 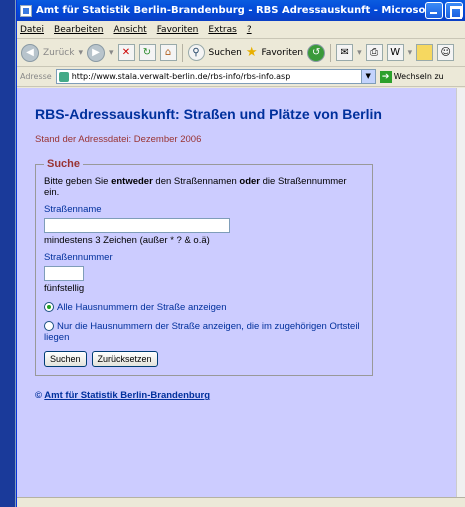 I want to click on home-icon: ⌂, so click(x=168, y=52).